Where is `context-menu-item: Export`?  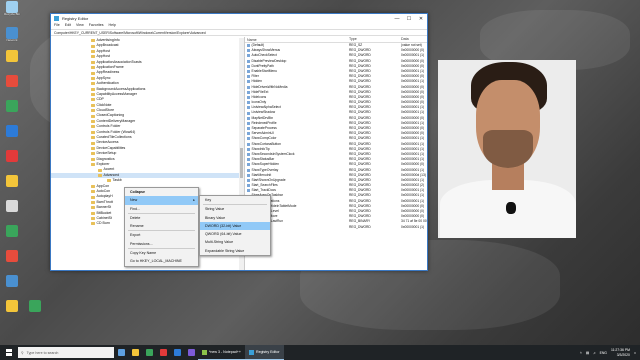
context-menu-item: Export is located at coordinates (161, 235).